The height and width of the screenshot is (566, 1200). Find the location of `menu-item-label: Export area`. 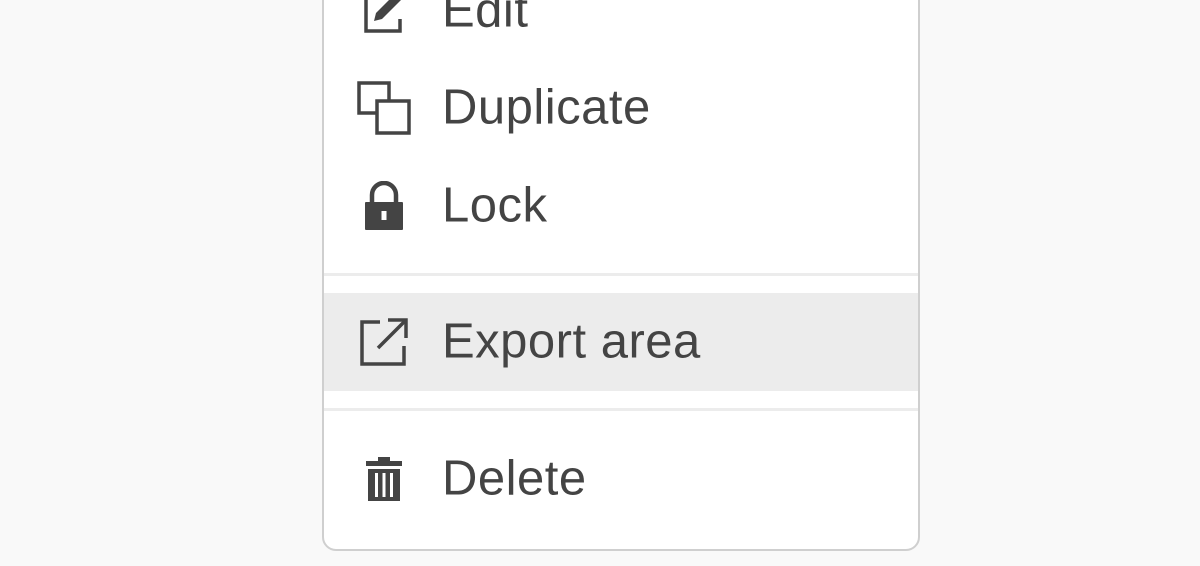

menu-item-label: Export area is located at coordinates (571, 341).